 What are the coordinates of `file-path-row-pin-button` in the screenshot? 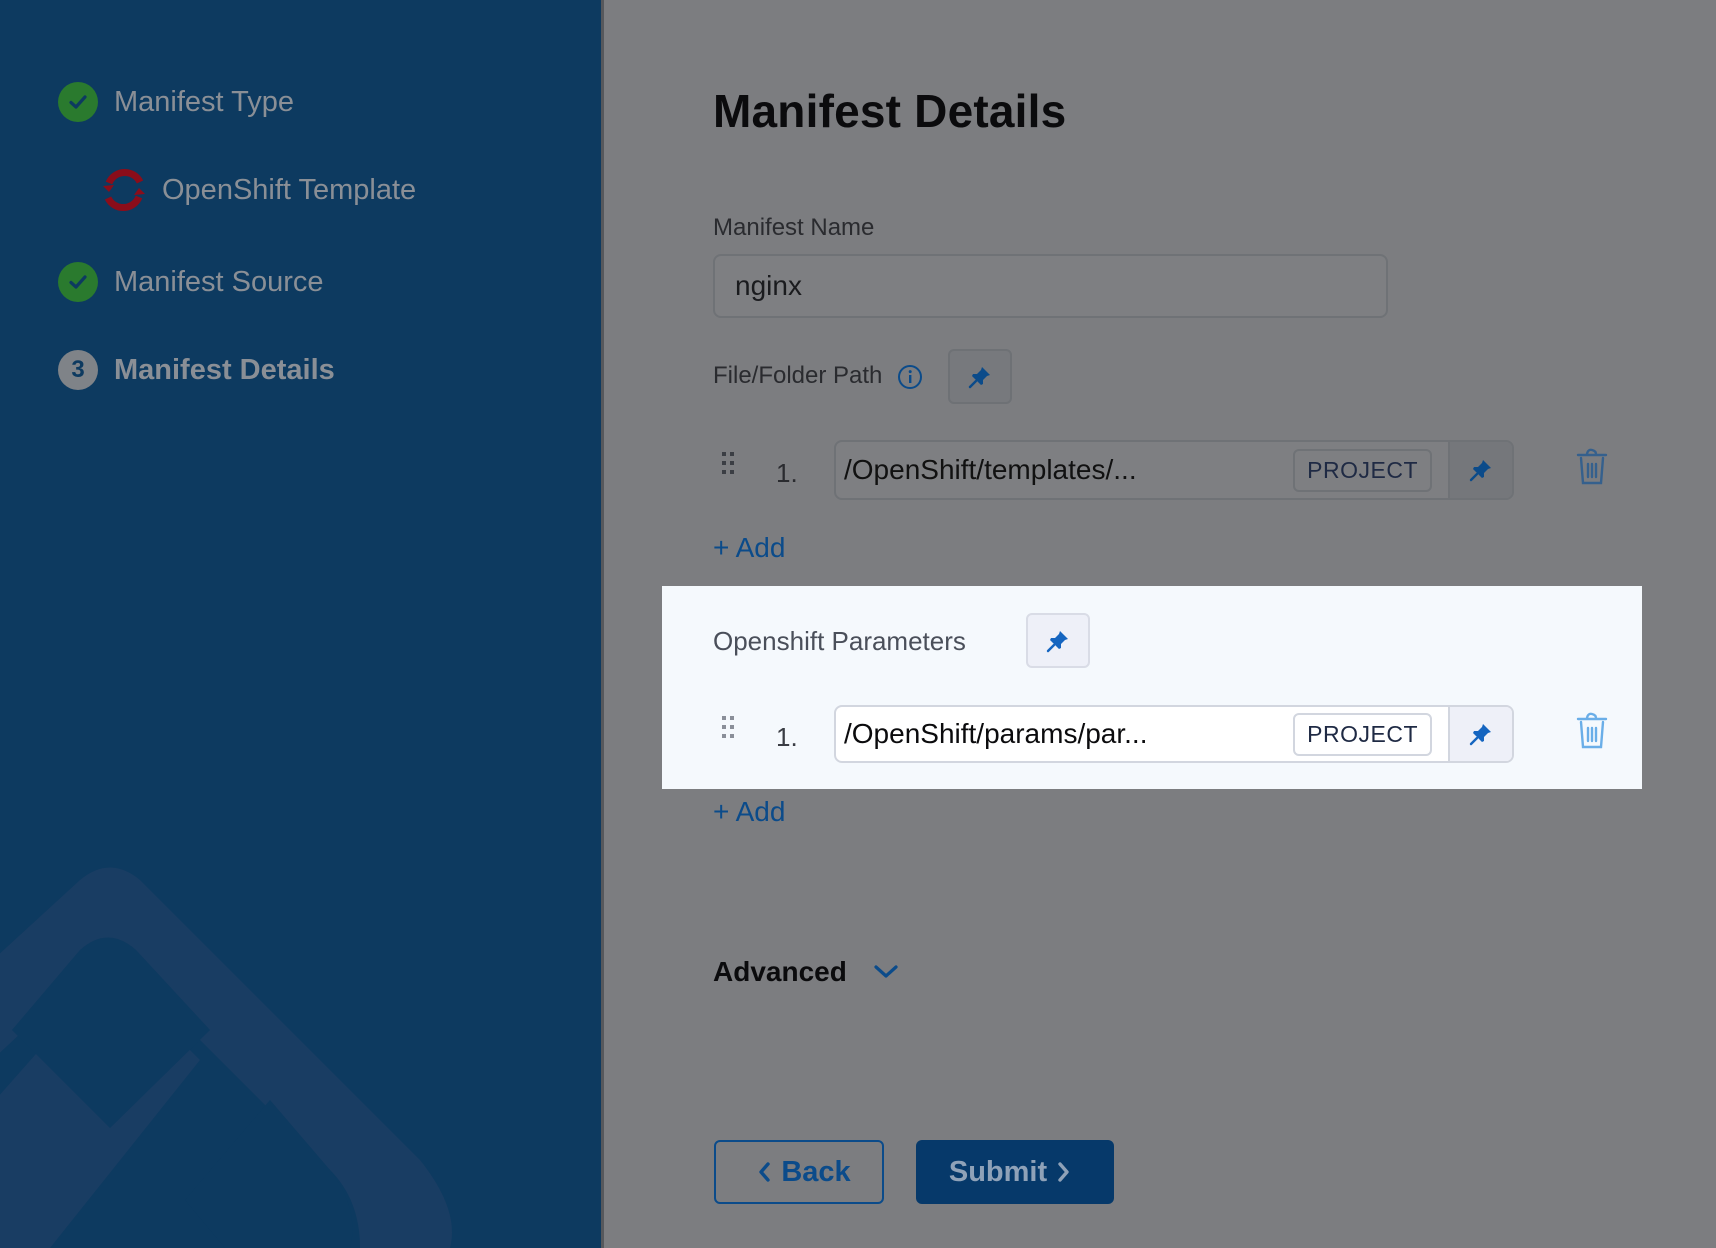 It's located at (1480, 470).